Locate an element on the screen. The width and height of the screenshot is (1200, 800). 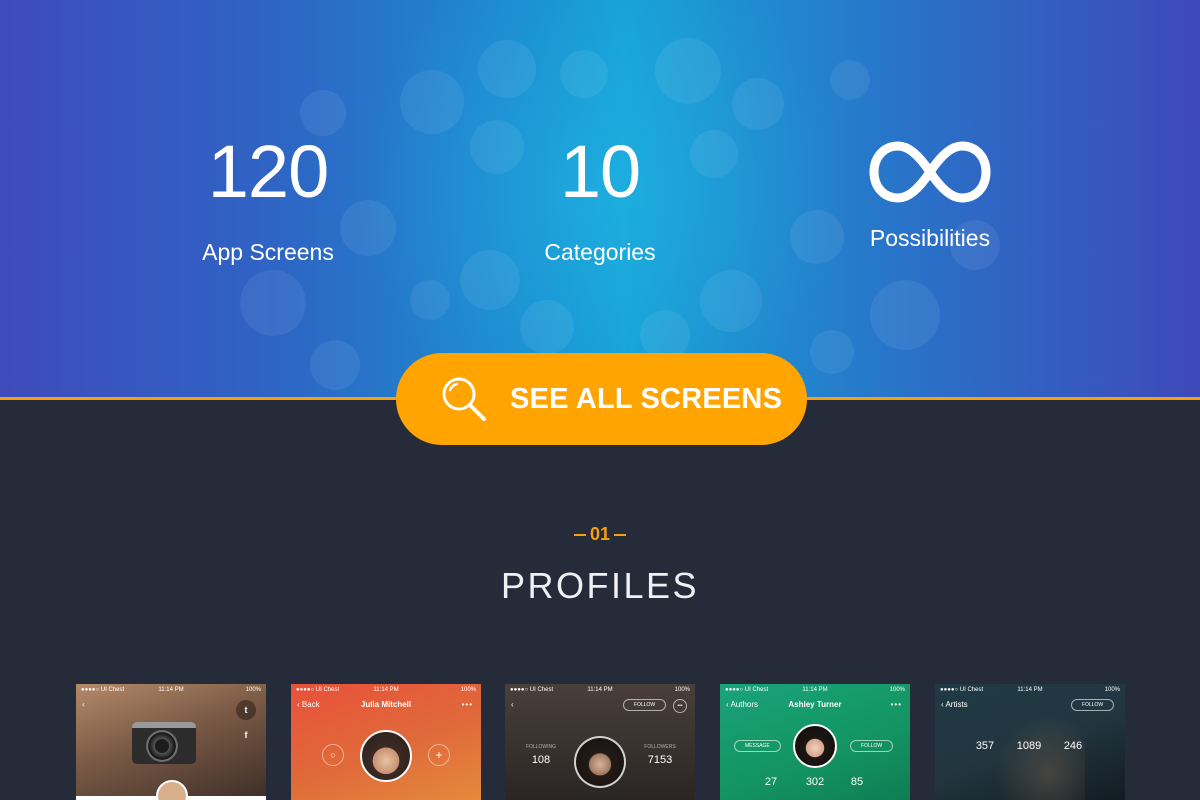
infinity-icon is located at coordinates (930, 172).